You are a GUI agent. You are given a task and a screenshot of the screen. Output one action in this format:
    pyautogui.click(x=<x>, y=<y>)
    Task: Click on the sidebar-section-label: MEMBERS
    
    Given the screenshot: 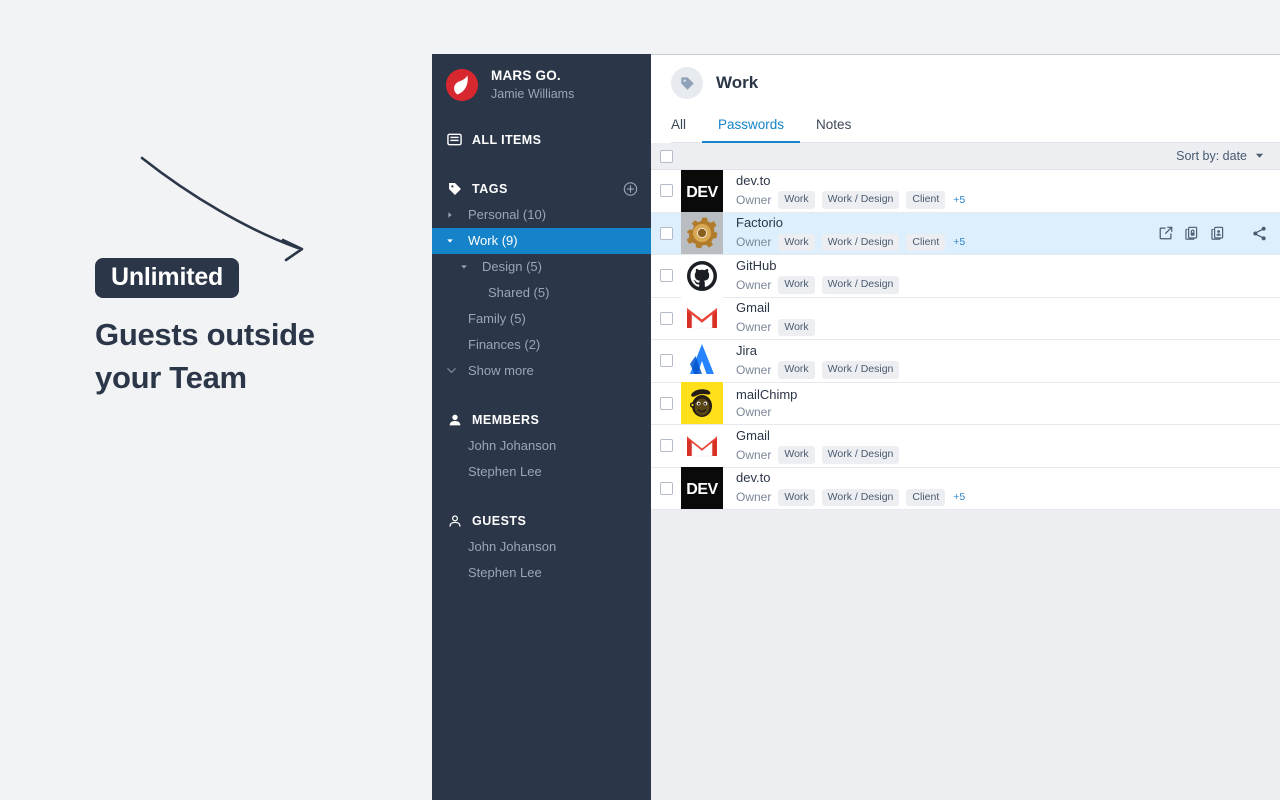 What is the action you would take?
    pyautogui.click(x=506, y=419)
    